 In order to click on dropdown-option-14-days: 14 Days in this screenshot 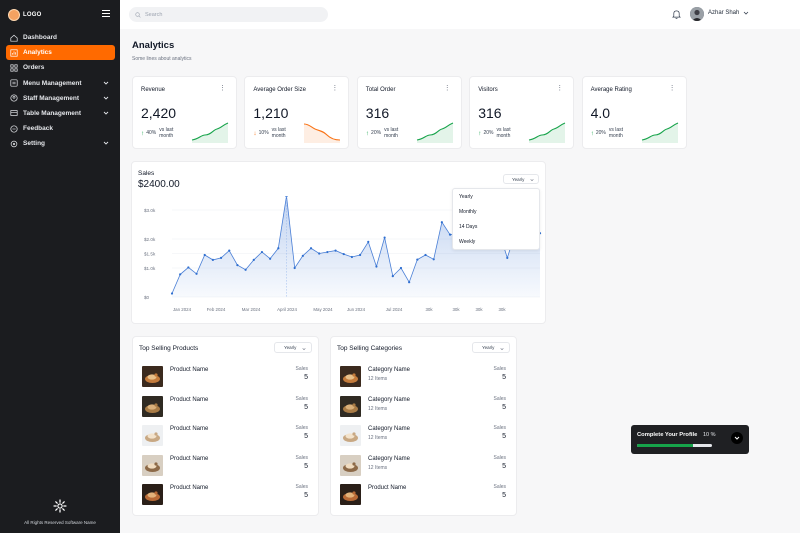, I will do `click(496, 226)`.